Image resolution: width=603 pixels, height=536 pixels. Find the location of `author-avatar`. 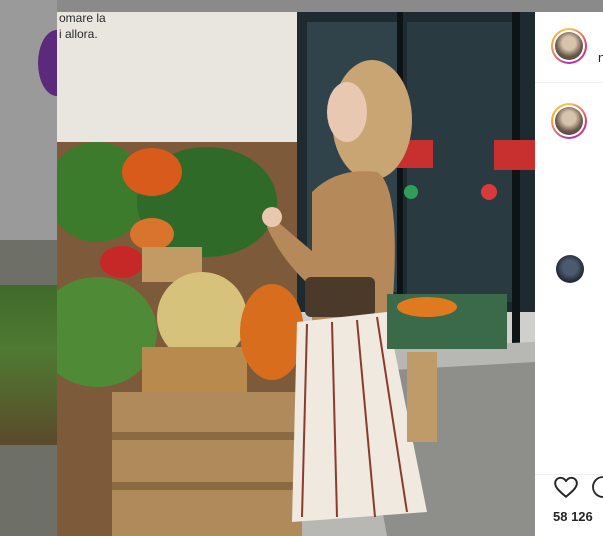

author-avatar is located at coordinates (569, 46).